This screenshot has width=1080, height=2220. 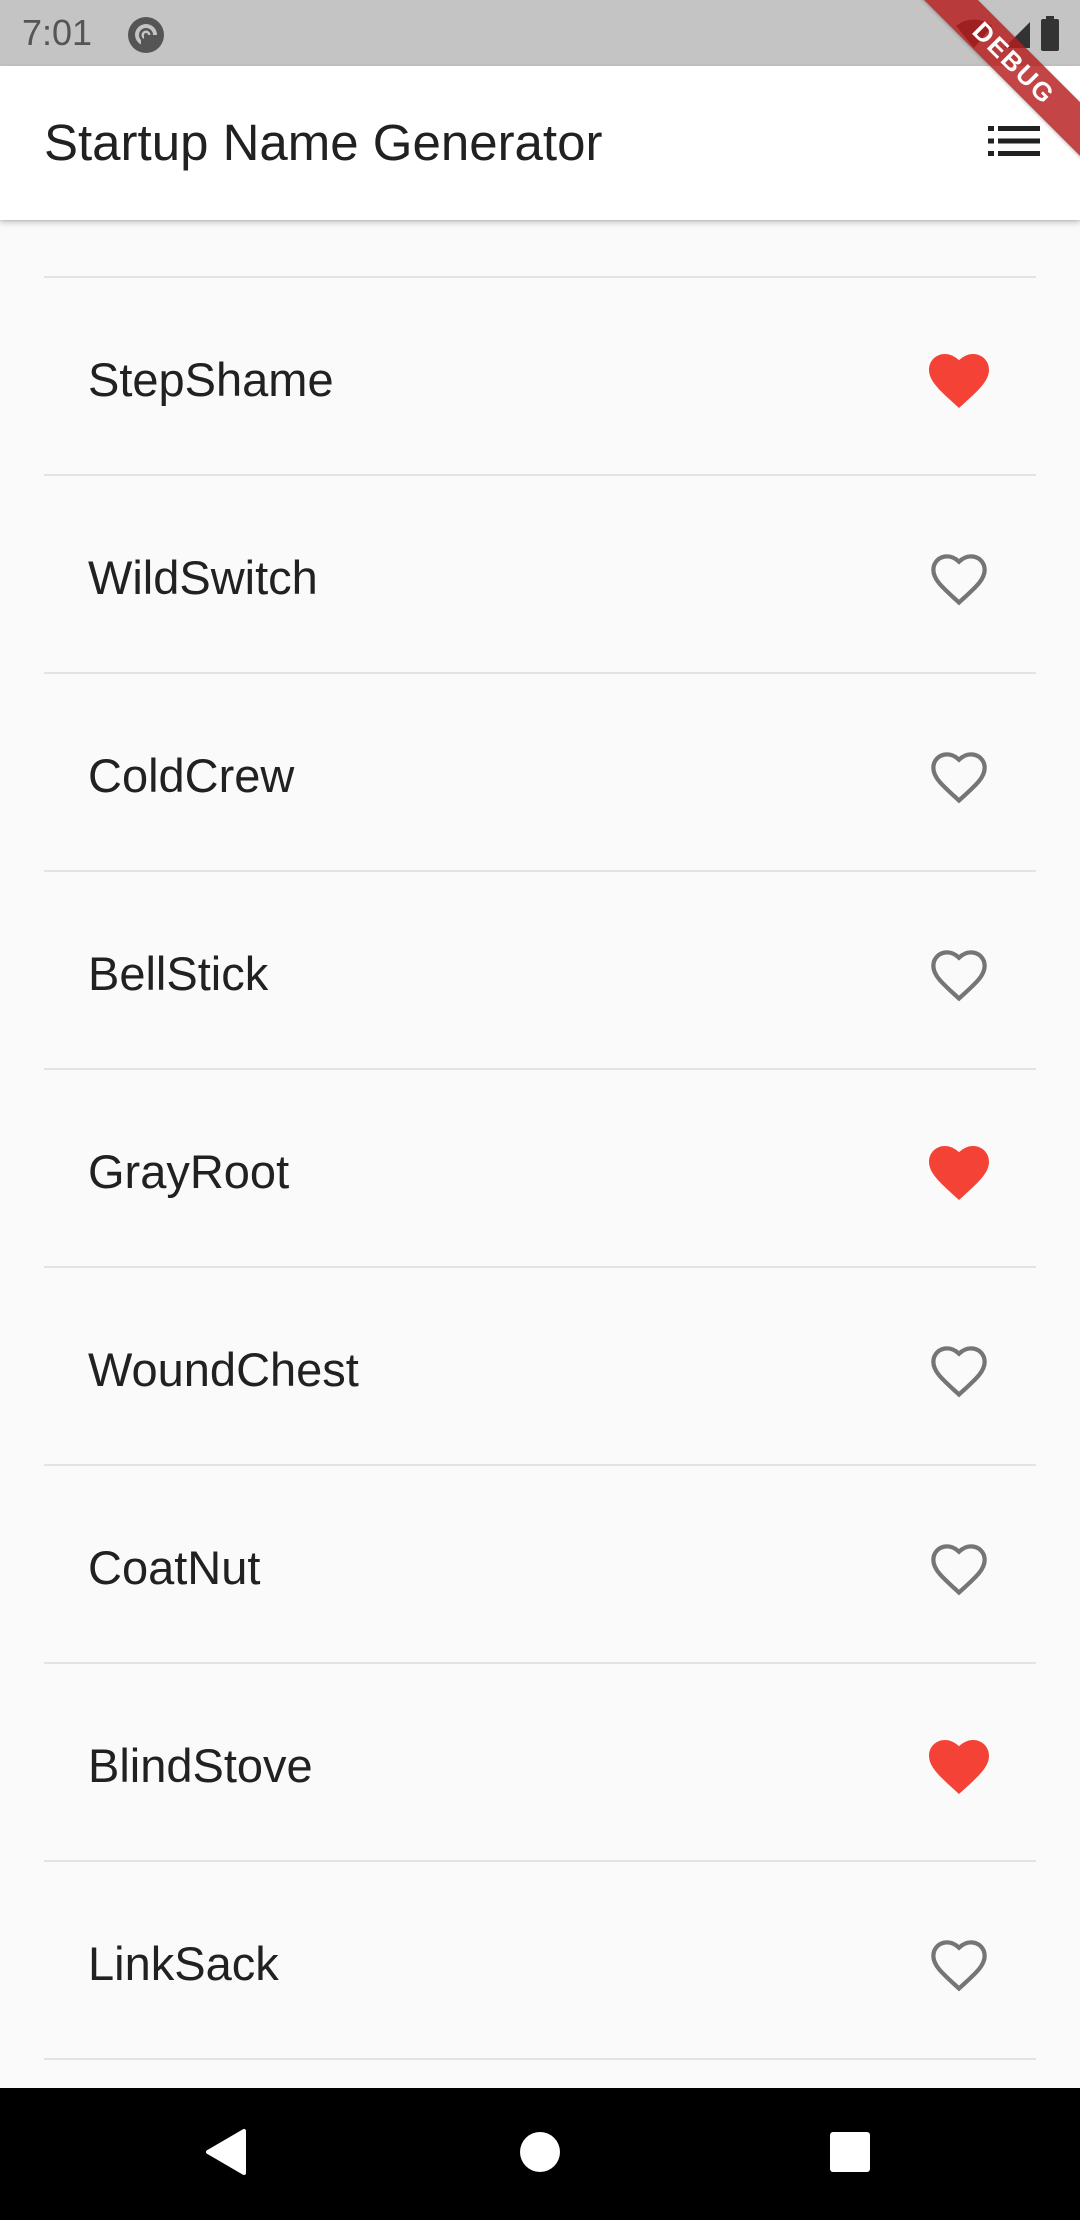 What do you see at coordinates (540, 33) in the screenshot?
I see `status-bar: 7:01` at bounding box center [540, 33].